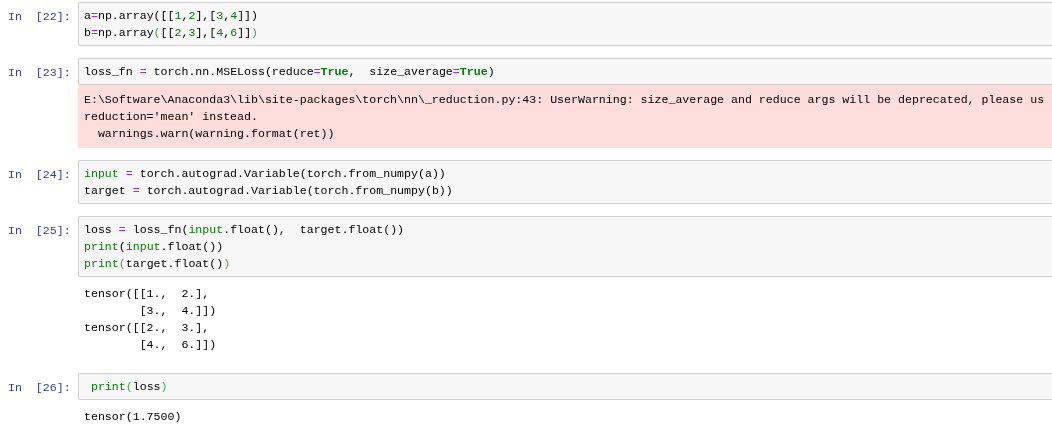  I want to click on cell-output: tensor(1.7500), so click(133, 417).